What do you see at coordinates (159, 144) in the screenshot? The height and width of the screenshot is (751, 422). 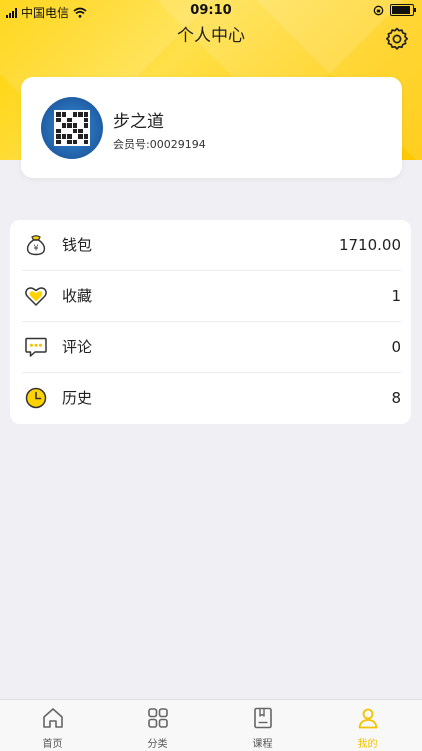 I see `member-id: 会员号:00029194` at bounding box center [159, 144].